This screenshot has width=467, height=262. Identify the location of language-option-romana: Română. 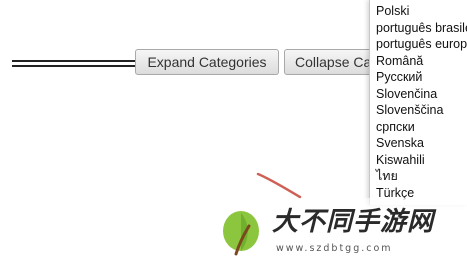
(421, 61).